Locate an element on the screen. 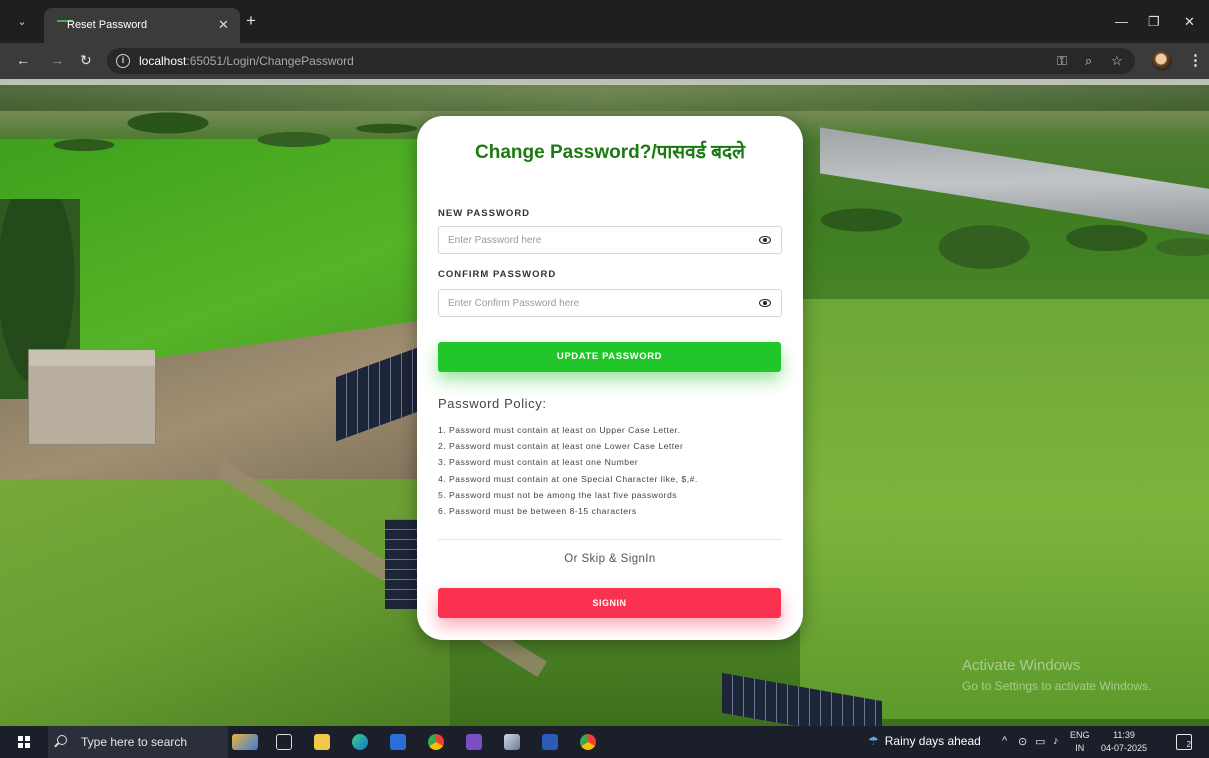  zoom-icon: ⌕ is located at coordinates (1088, 61).